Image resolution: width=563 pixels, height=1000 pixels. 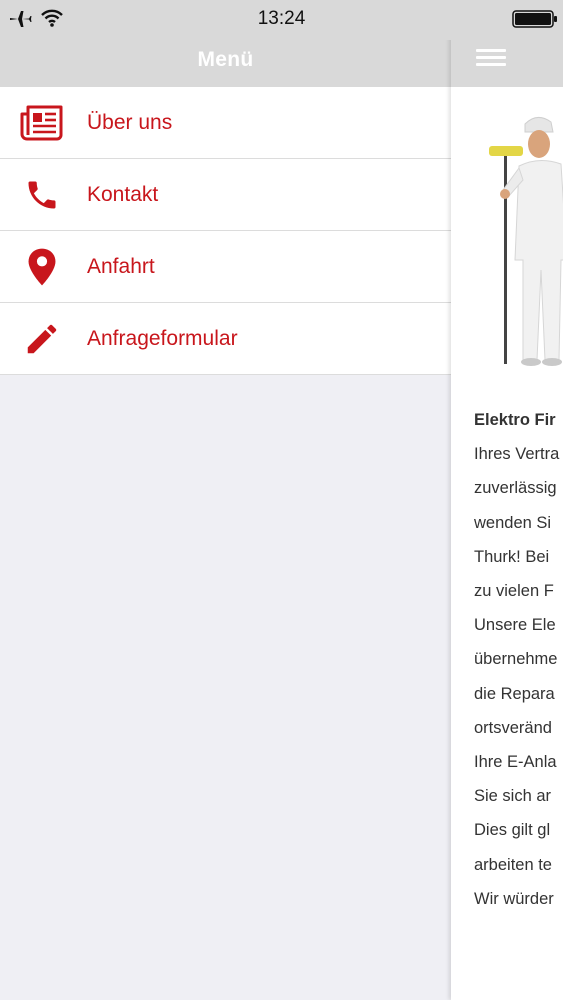 I want to click on status-bar: 13:24, so click(x=281, y=20).